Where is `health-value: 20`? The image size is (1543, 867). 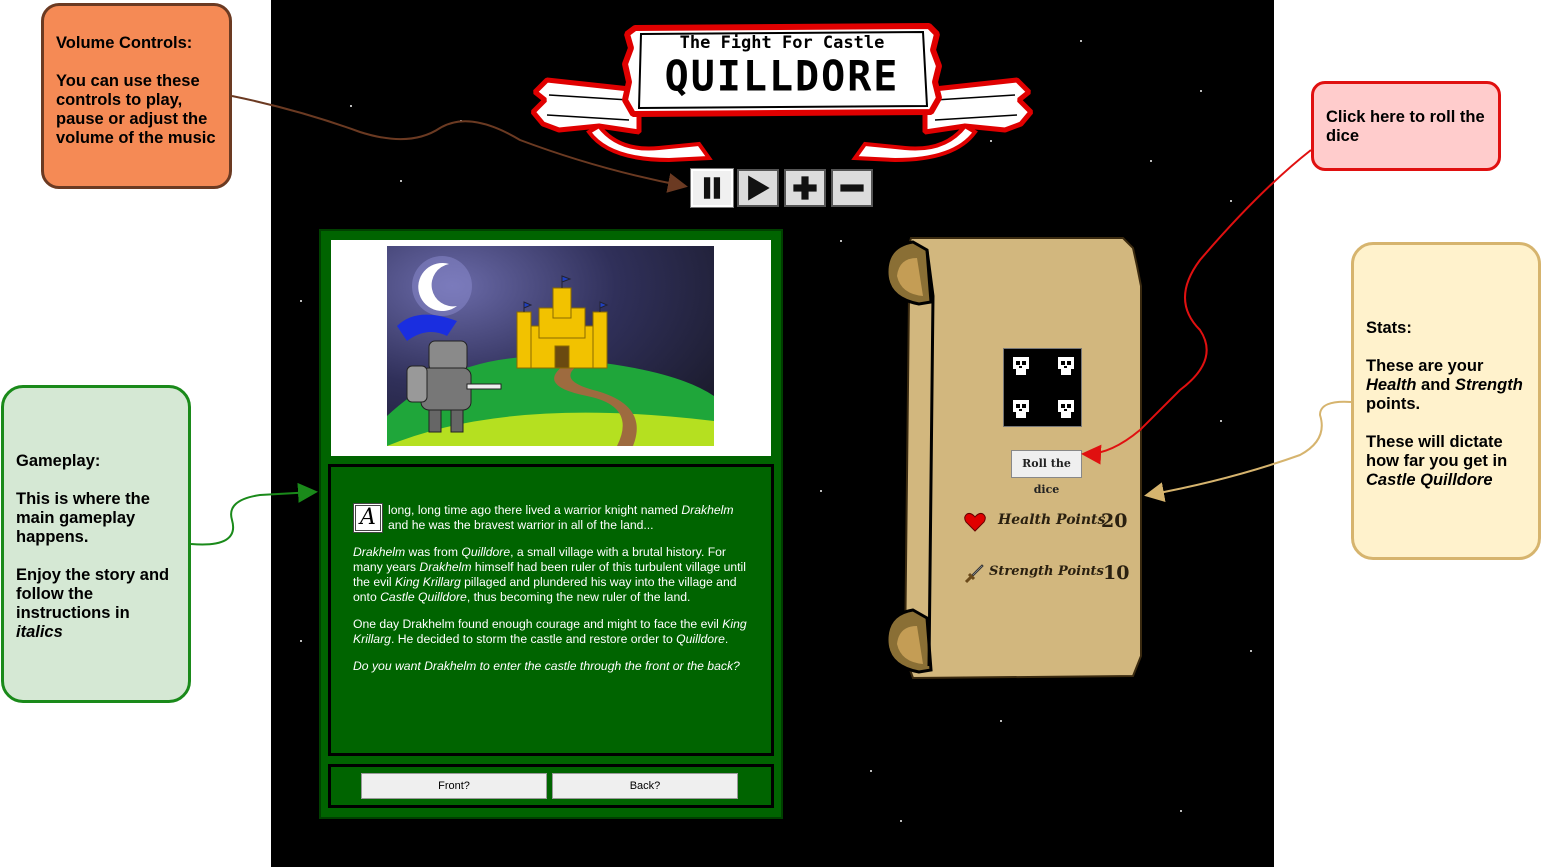 health-value: 20 is located at coordinates (1114, 521).